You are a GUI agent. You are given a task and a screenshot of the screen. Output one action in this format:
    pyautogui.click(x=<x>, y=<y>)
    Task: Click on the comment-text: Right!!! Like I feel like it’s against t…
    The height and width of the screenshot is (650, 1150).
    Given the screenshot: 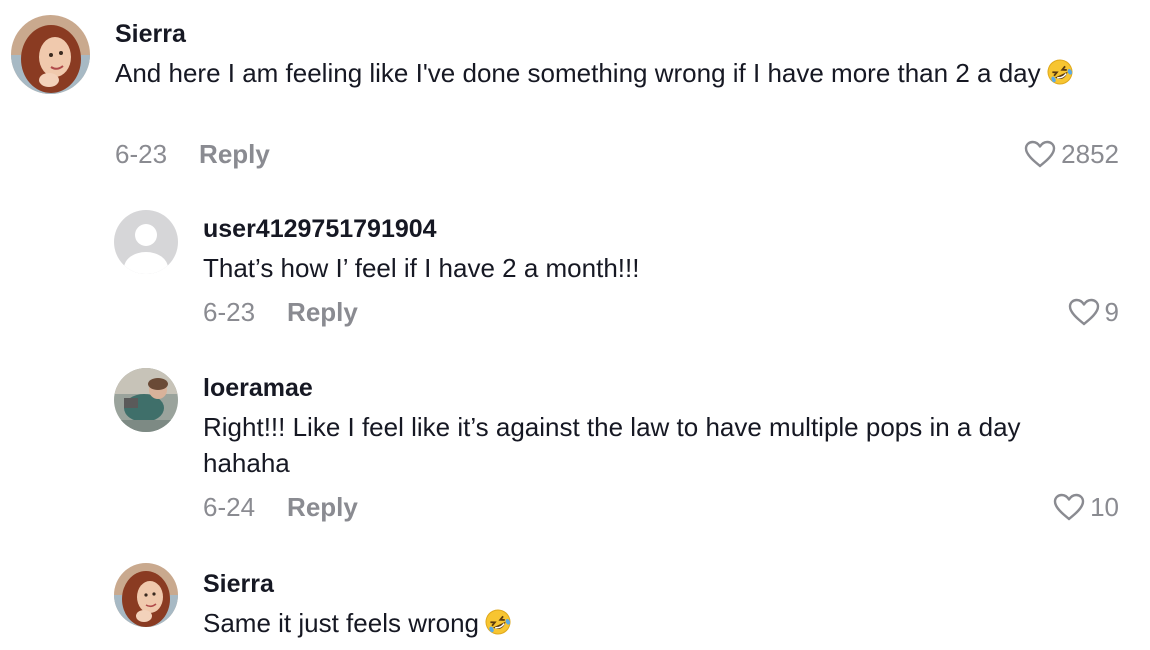 What is the action you would take?
    pyautogui.click(x=612, y=445)
    